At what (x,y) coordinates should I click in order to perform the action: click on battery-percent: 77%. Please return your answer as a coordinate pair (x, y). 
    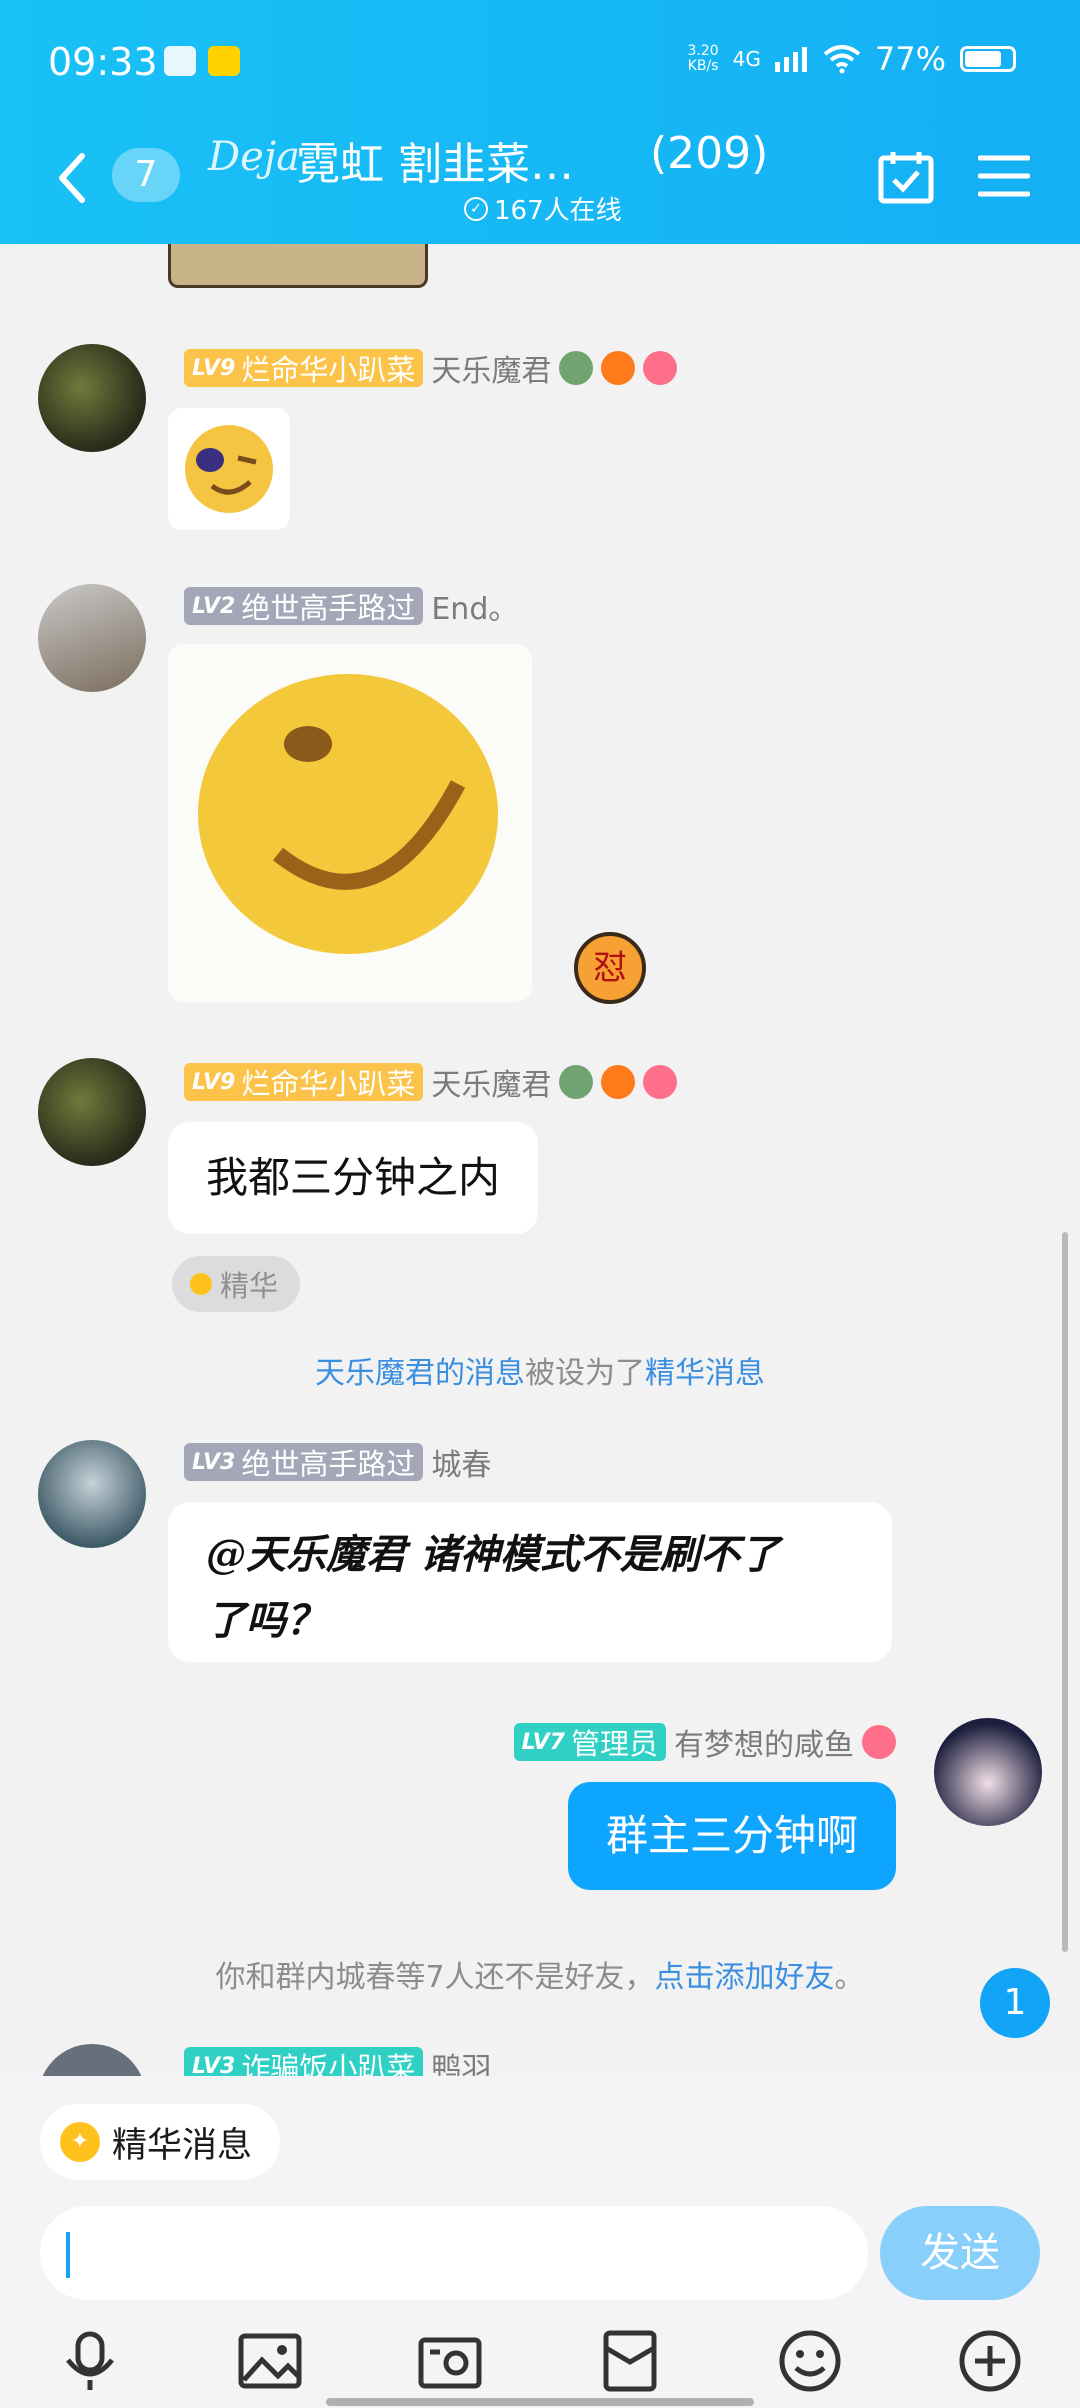
    Looking at the image, I should click on (910, 59).